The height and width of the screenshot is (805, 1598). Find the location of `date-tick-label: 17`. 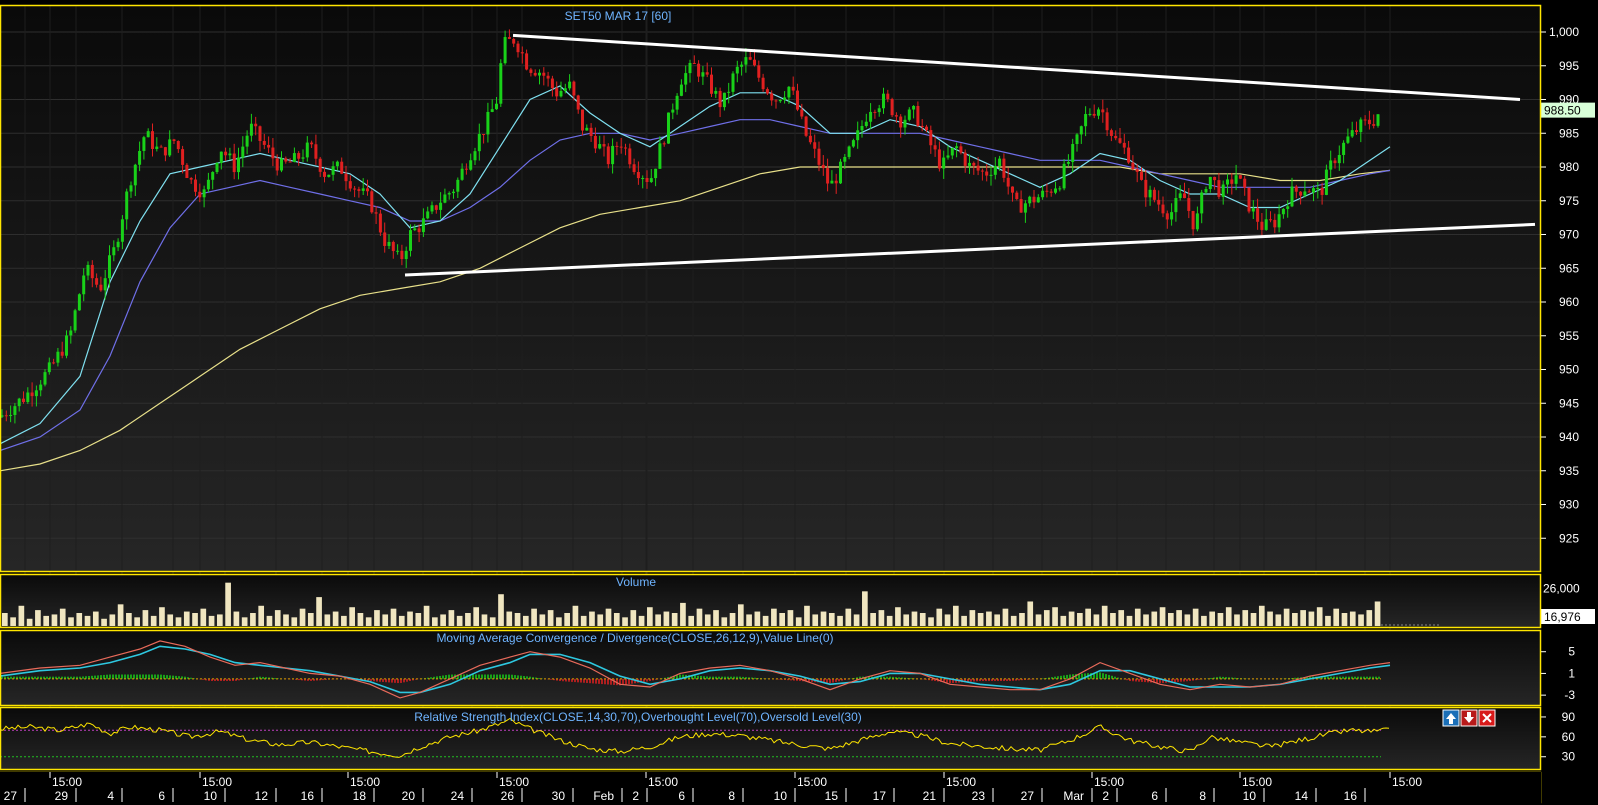

date-tick-label: 17 is located at coordinates (880, 796).